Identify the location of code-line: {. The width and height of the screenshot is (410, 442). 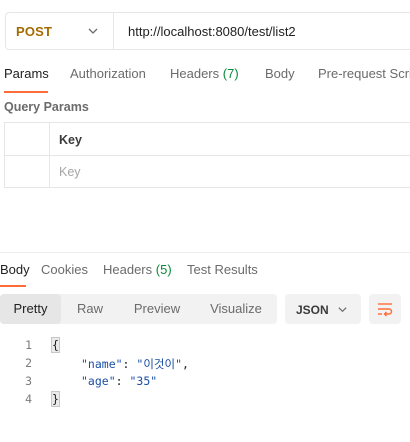
(55, 345).